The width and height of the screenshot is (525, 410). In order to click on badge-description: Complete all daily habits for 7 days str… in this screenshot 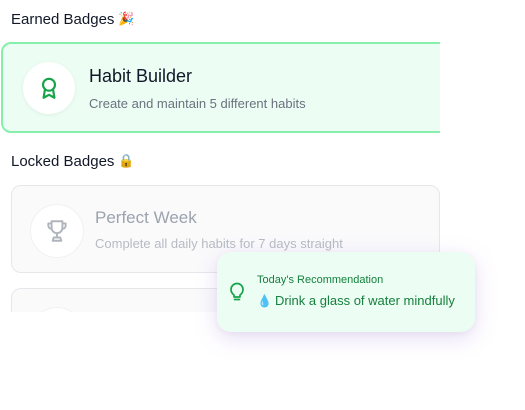, I will do `click(219, 243)`.